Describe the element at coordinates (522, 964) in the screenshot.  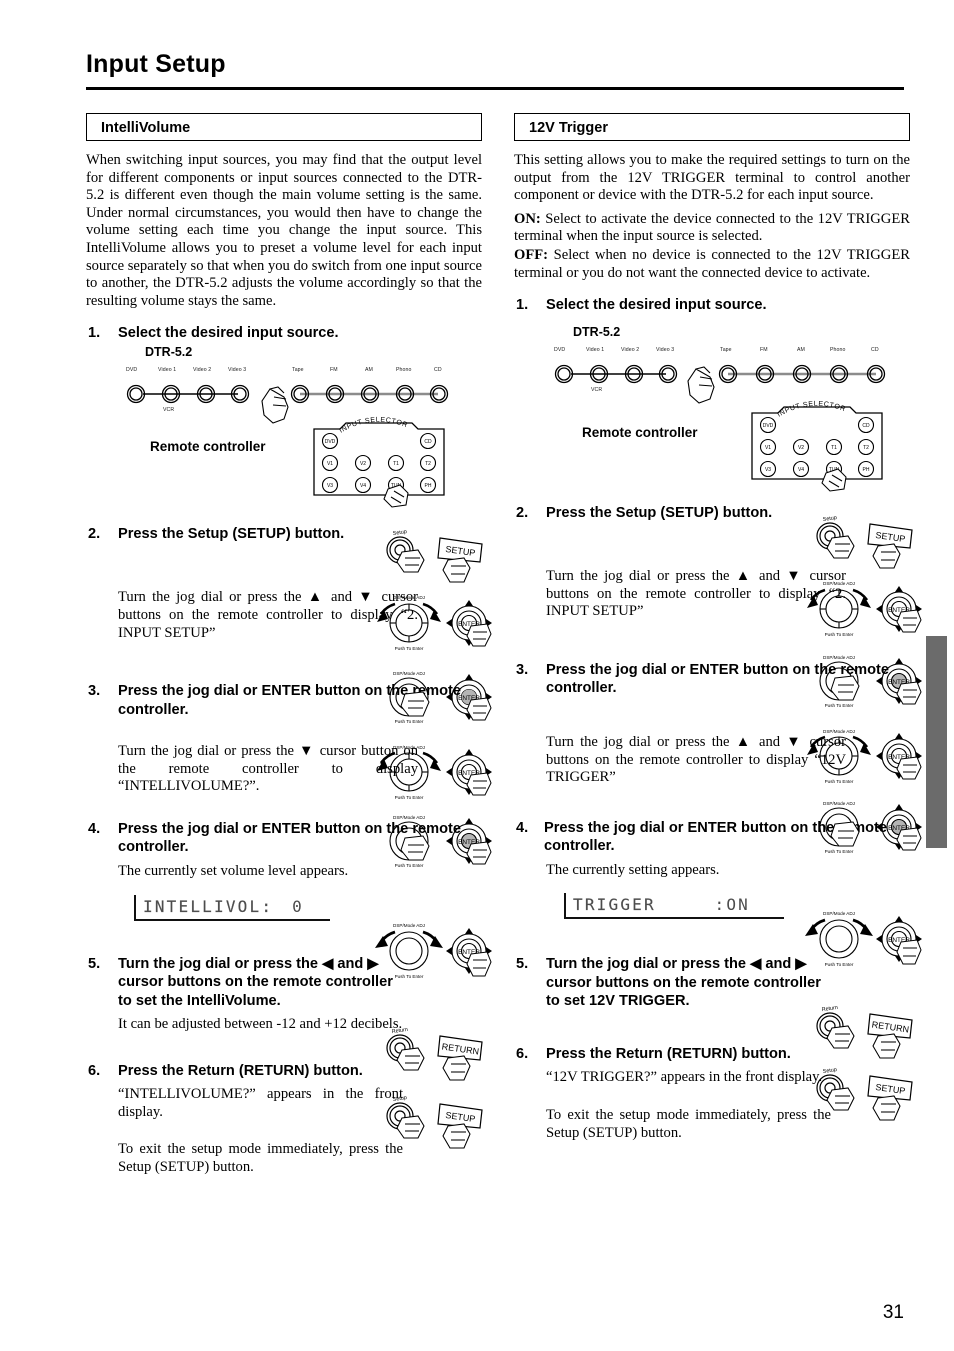
I see `right-step-5-number: 5.` at that location.